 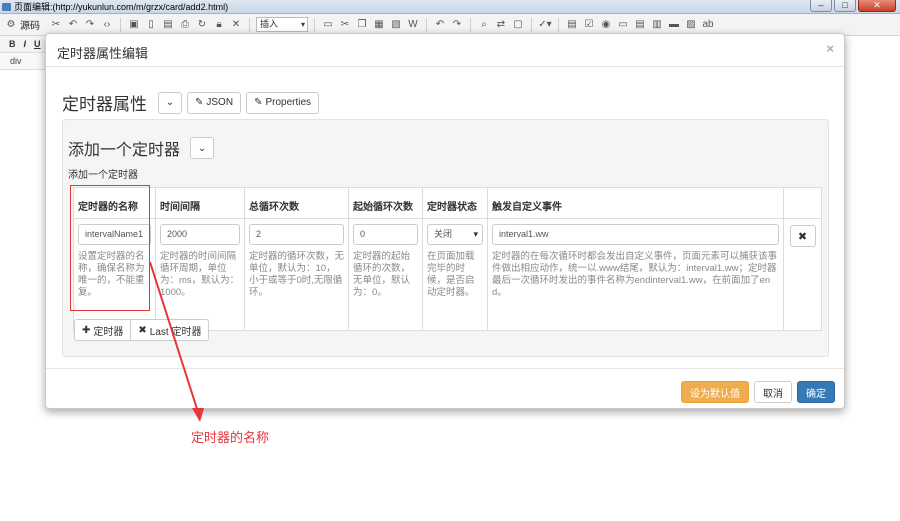 I want to click on source-label: 源码, so click(x=30, y=26).